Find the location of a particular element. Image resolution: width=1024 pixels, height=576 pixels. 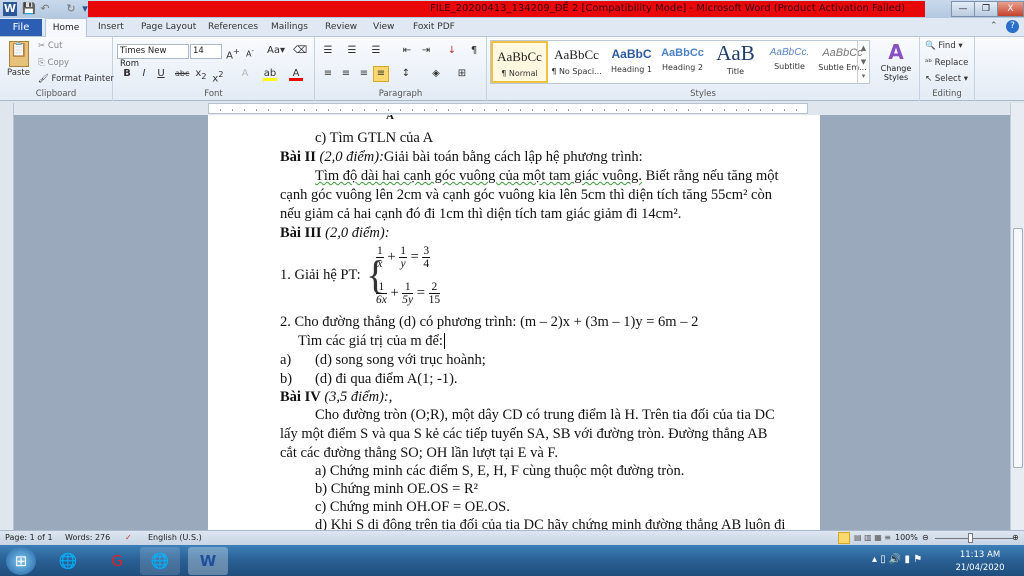

start-button: ⊞ is located at coordinates (21, 561).